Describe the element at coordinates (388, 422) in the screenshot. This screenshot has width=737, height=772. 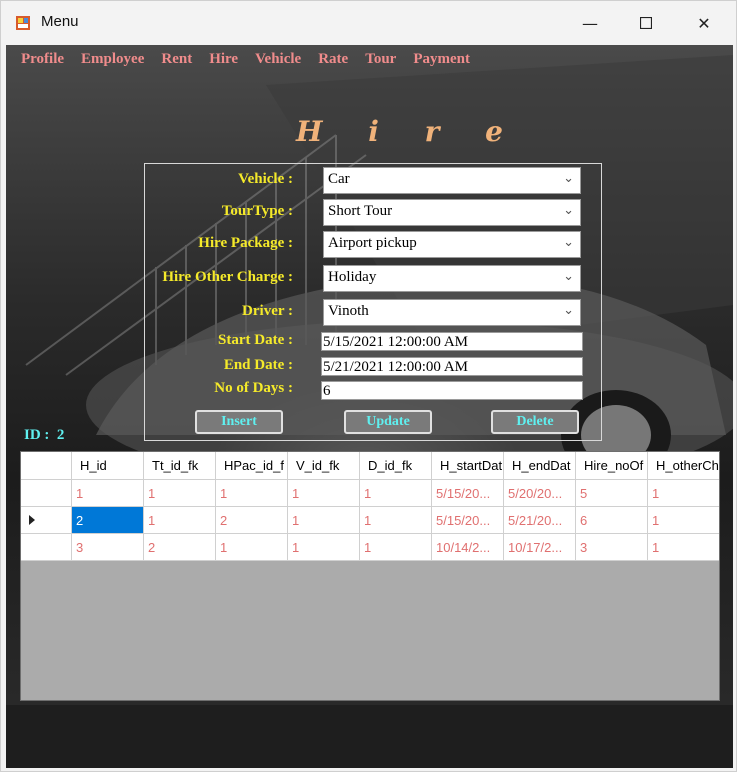
I see `update-button: Update` at that location.